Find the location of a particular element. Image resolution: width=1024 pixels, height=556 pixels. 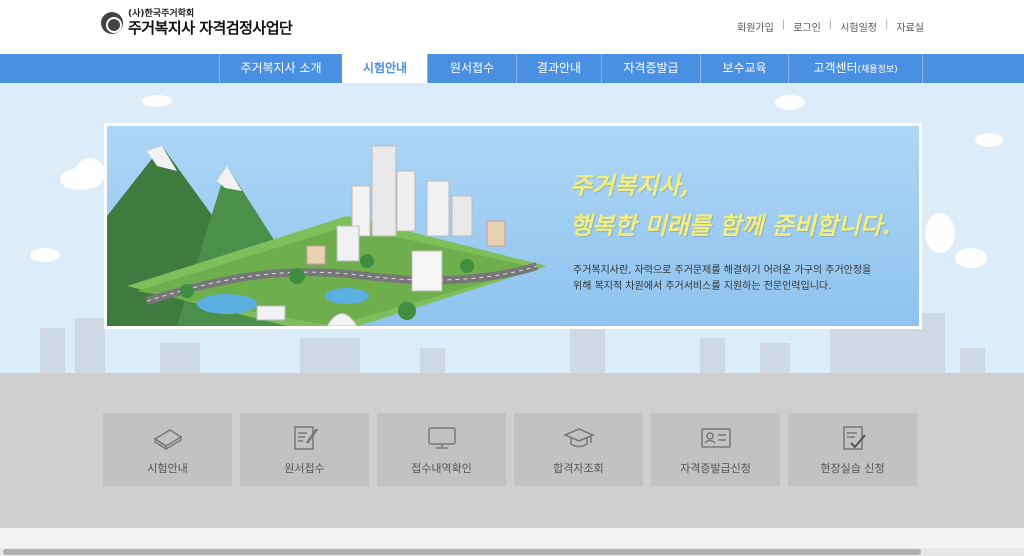

quick-pass-lookup-label: 합격자조회 is located at coordinates (578, 468).